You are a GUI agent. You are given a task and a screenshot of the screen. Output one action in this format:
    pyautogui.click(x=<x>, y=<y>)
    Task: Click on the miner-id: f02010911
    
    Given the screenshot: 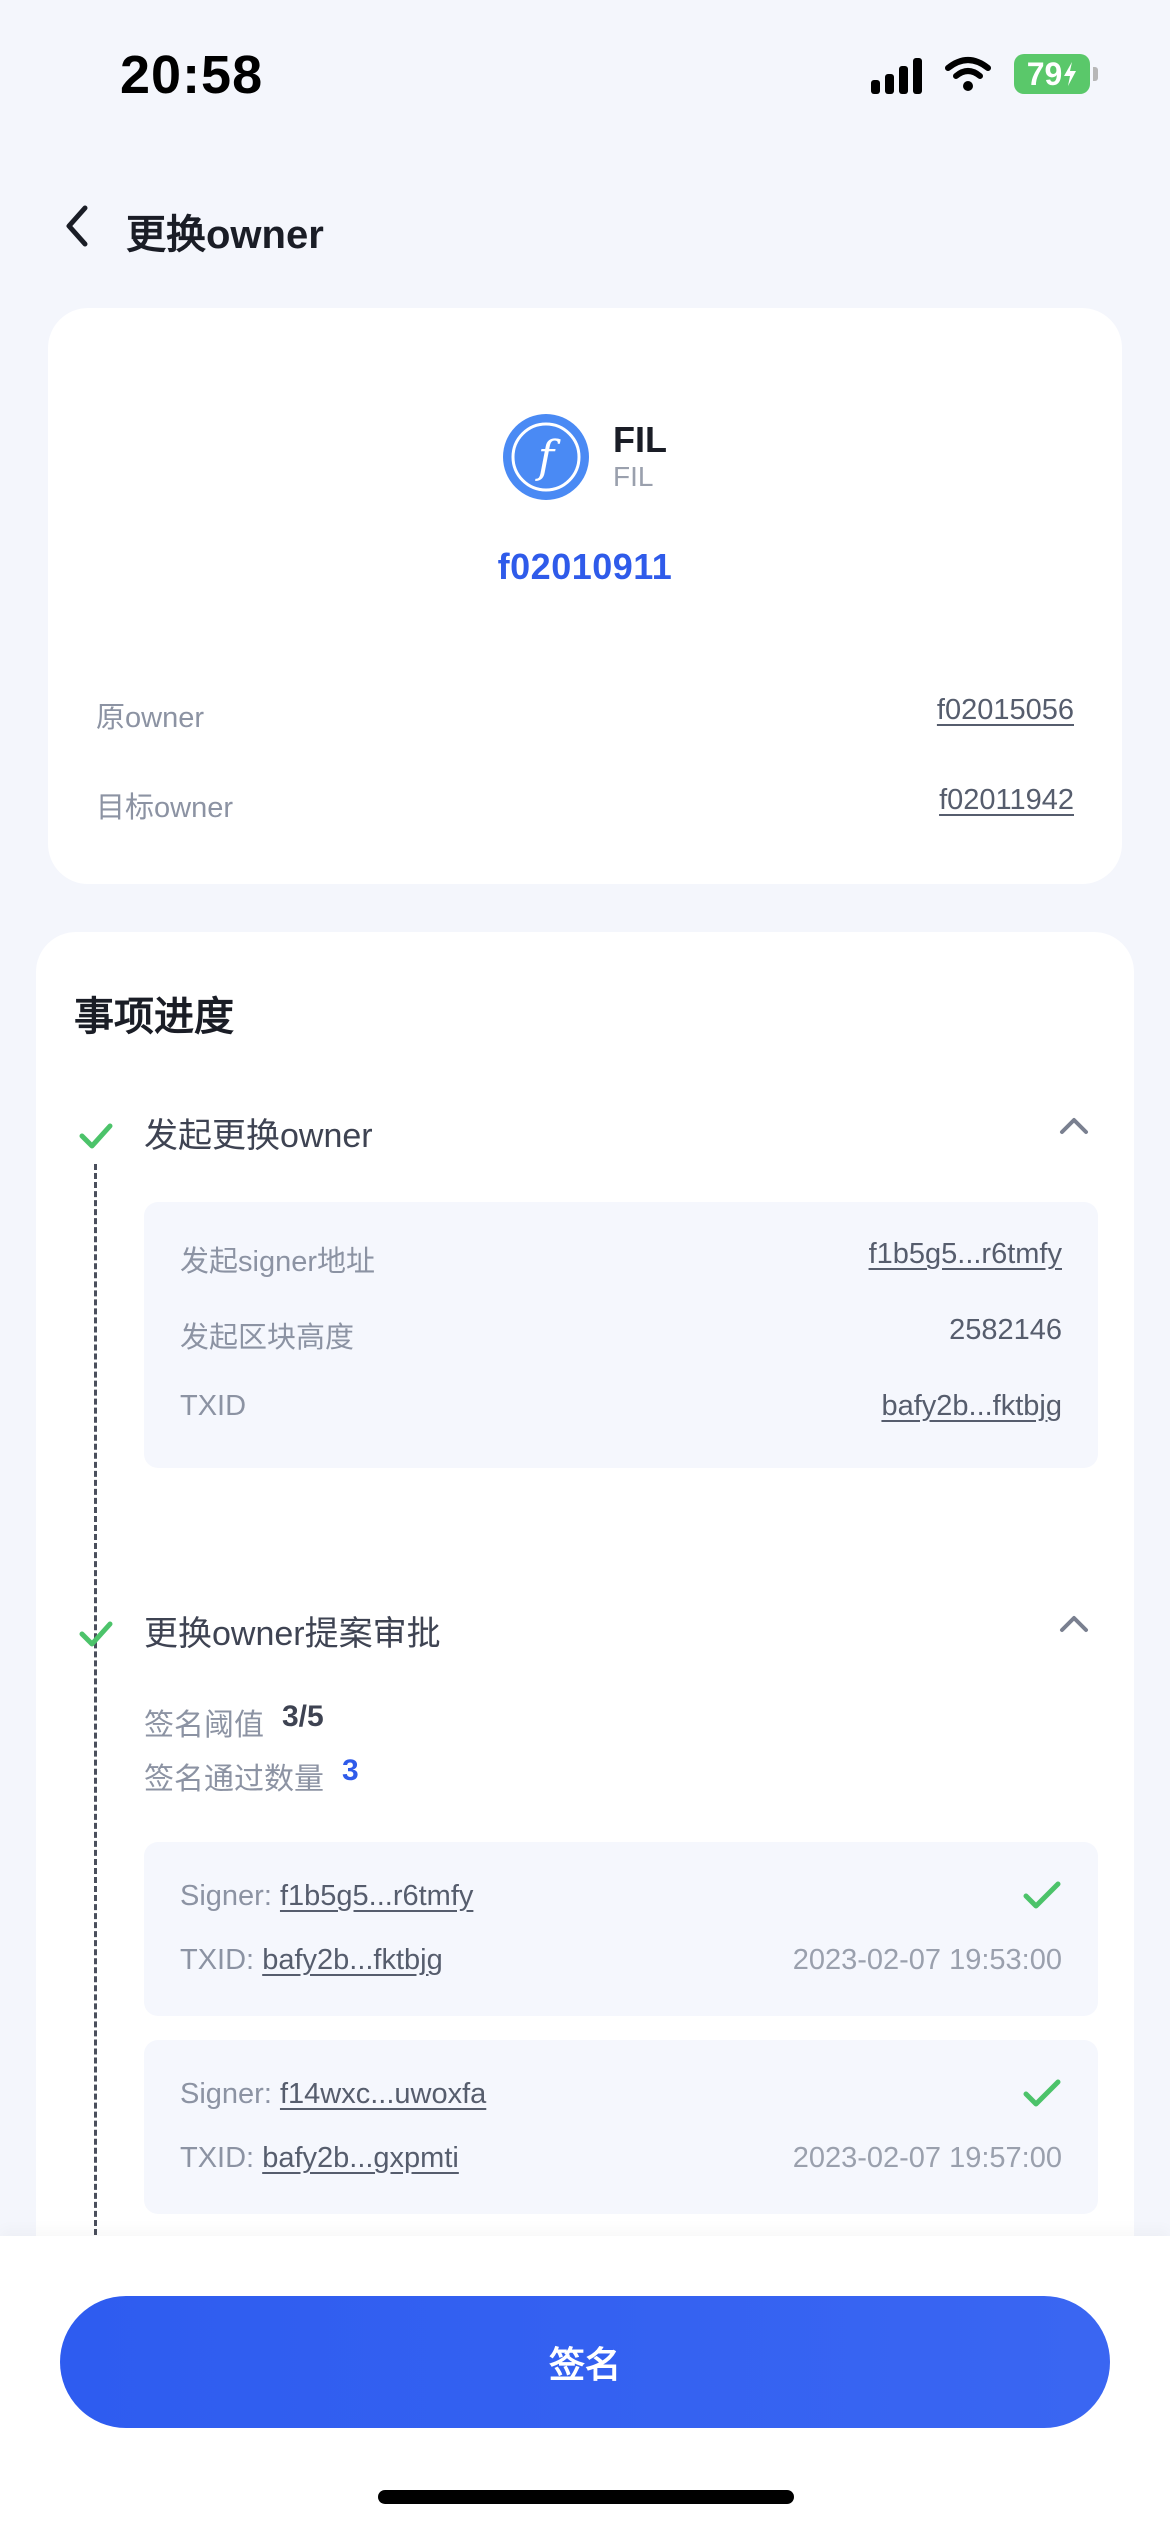 What is the action you would take?
    pyautogui.click(x=585, y=567)
    